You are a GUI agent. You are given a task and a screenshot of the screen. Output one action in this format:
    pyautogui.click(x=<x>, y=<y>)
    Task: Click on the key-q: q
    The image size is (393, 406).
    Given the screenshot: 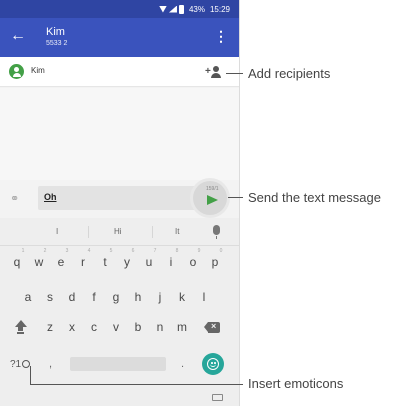 What is the action you would take?
    pyautogui.click(x=17, y=262)
    